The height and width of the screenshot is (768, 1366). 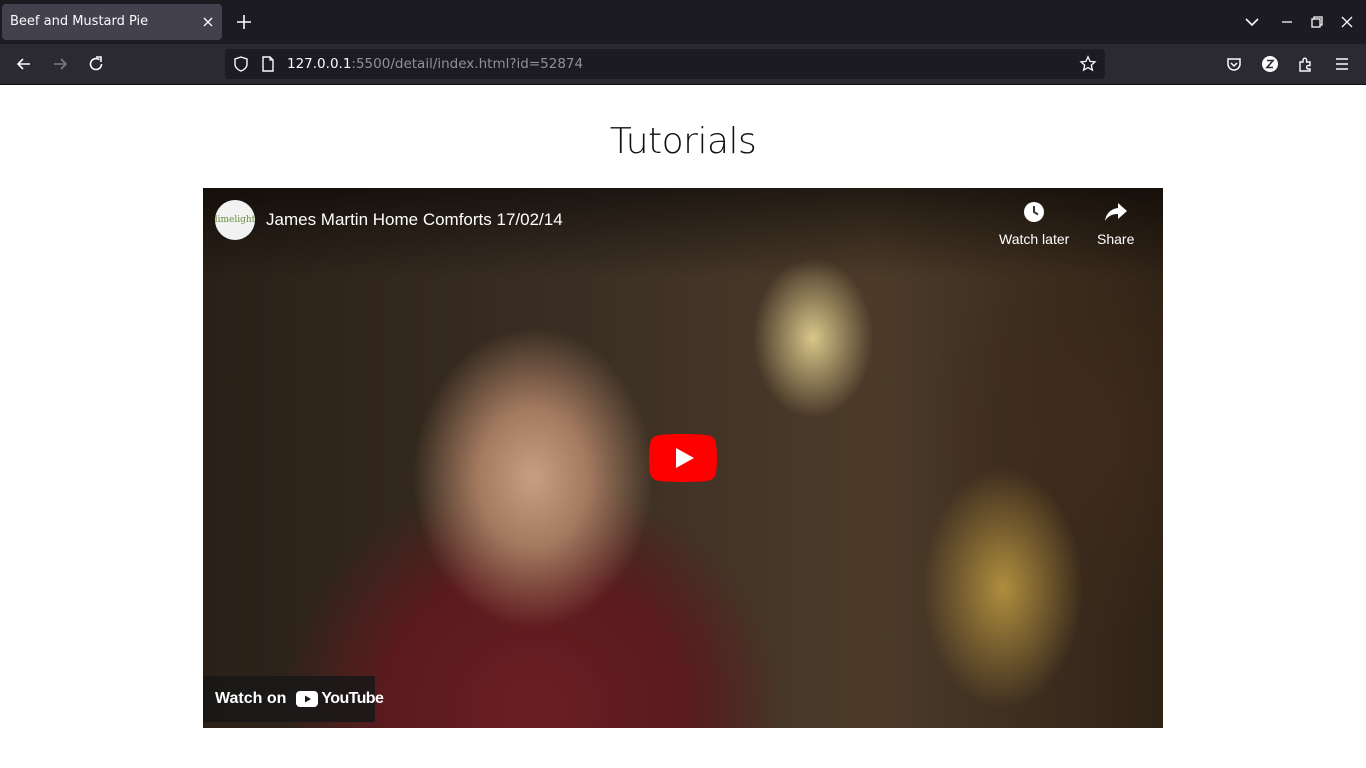 What do you see at coordinates (293, 699) in the screenshot?
I see `watch-on-youtube-button: Watch on YouTube` at bounding box center [293, 699].